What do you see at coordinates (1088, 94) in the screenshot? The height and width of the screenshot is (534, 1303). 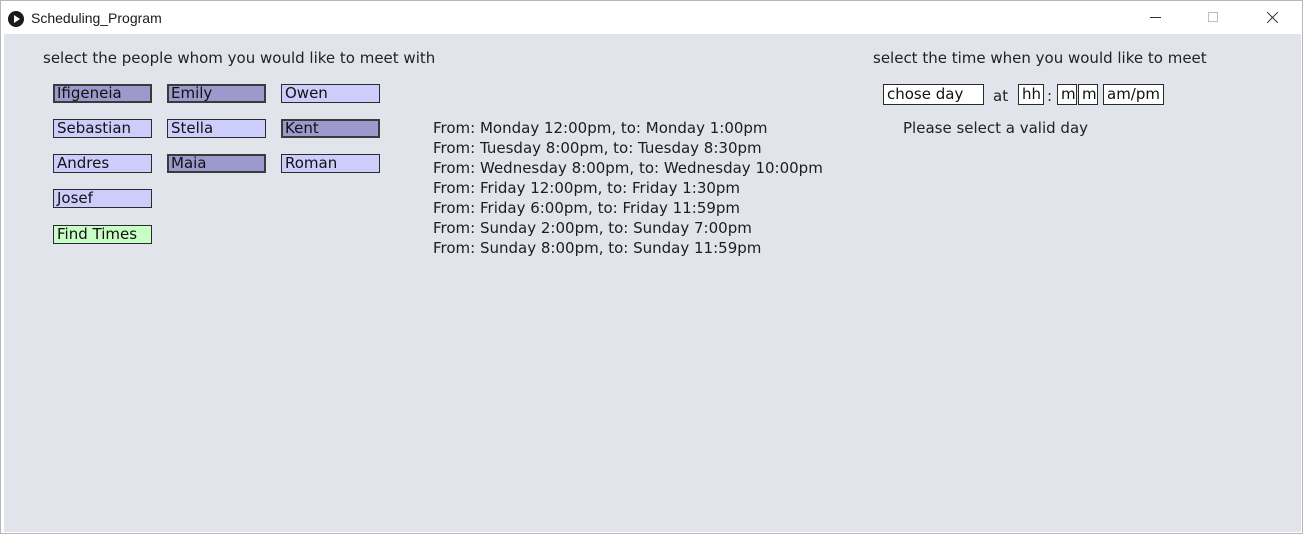 I see `minute-ones-field: m` at bounding box center [1088, 94].